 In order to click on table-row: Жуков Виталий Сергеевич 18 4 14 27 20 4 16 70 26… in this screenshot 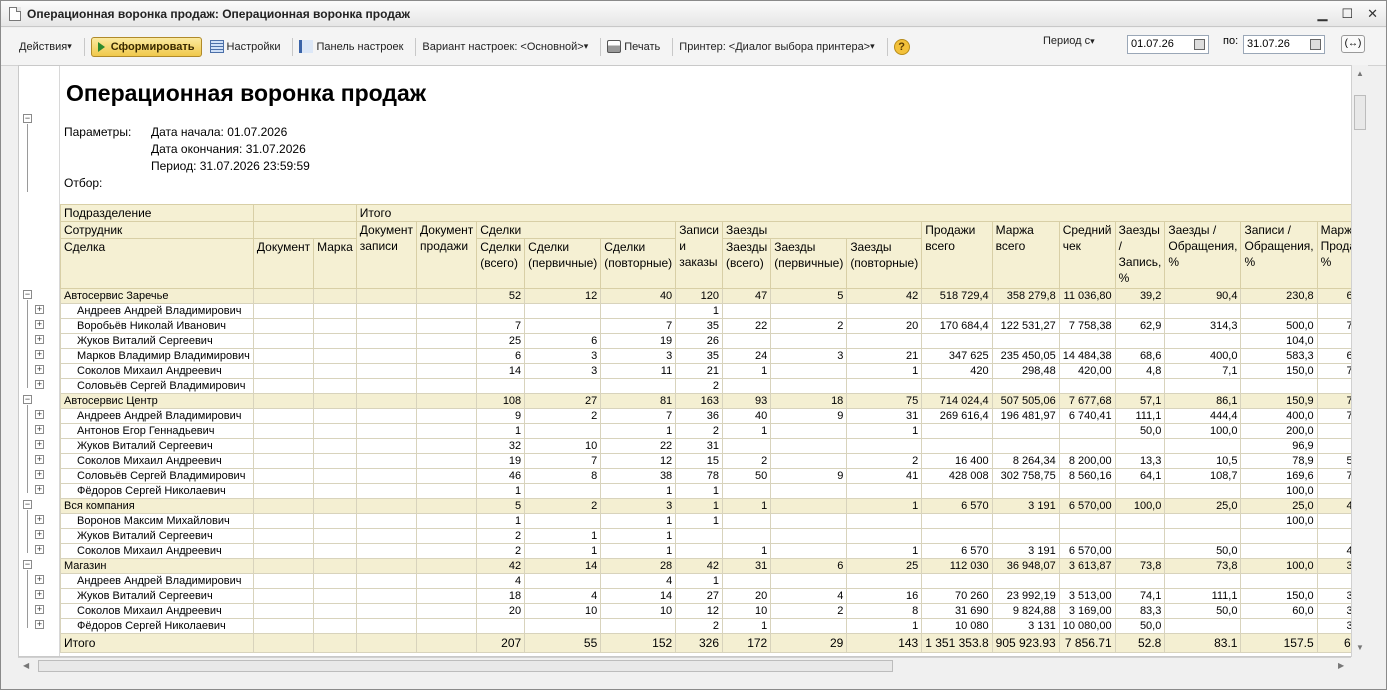, I will do `click(713, 596)`.